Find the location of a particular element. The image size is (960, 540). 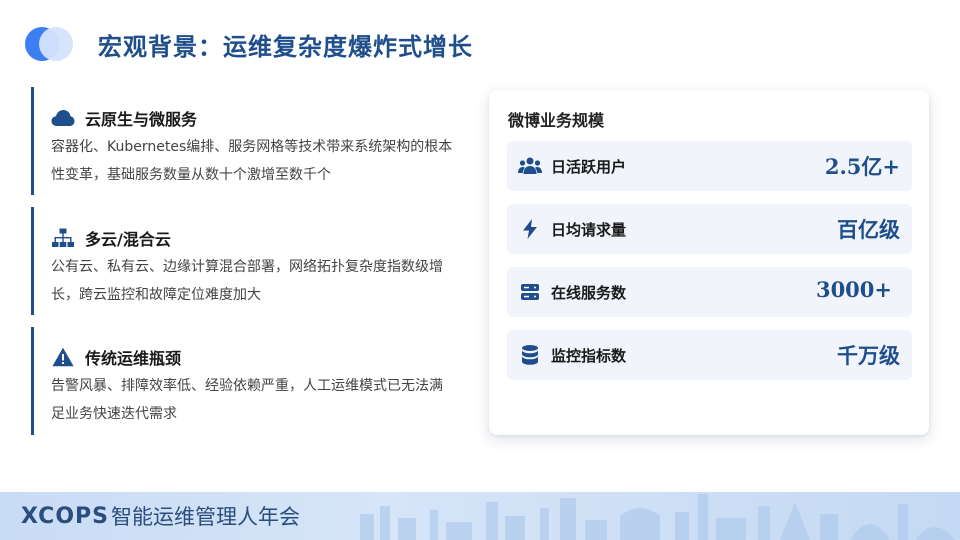

section-title: 传统运维瓶颈 is located at coordinates (133, 358).